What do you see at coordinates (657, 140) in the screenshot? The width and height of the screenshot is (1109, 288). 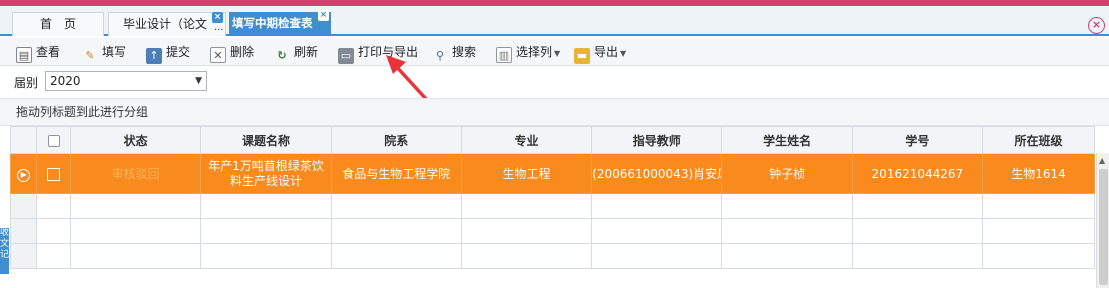 I see `column-header-advisor: 指导教师` at bounding box center [657, 140].